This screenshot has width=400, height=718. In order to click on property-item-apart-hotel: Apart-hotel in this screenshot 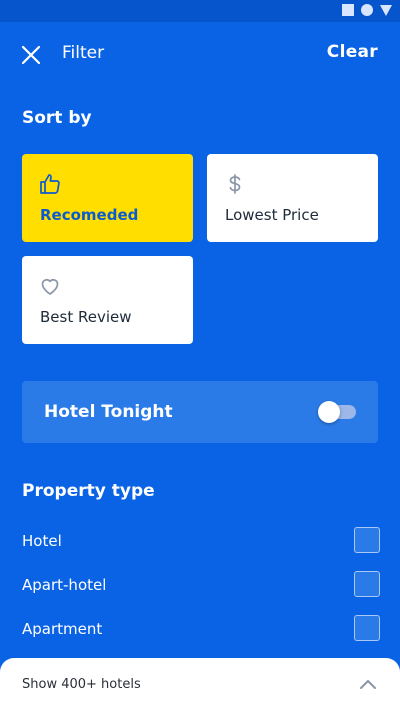, I will do `click(202, 586)`.